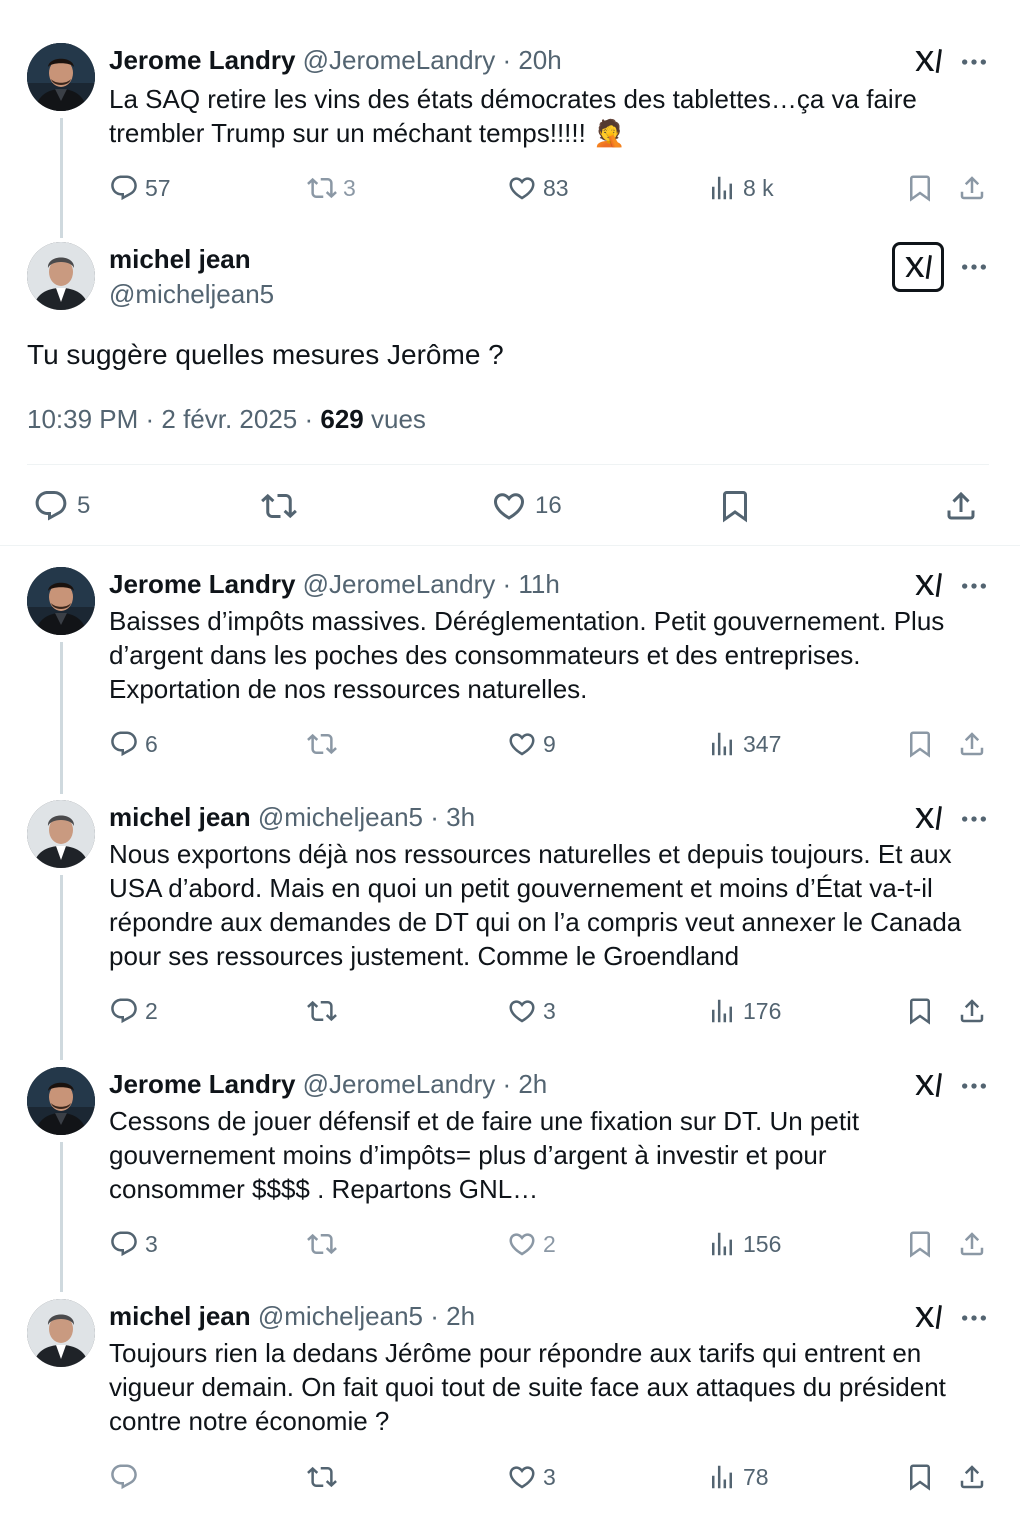  What do you see at coordinates (549, 1243) in the screenshot?
I see `like-count: 2` at bounding box center [549, 1243].